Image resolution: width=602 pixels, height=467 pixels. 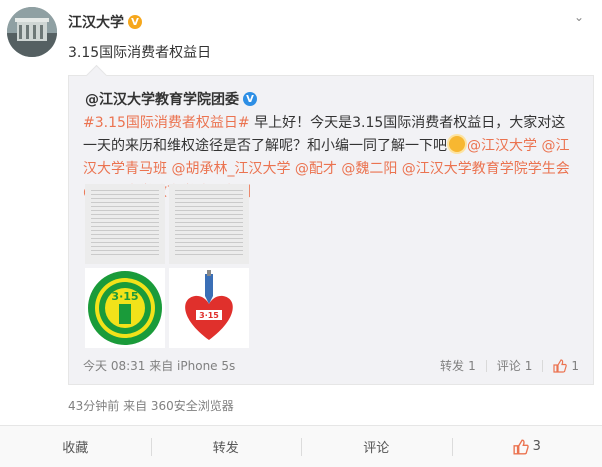 I want to click on post-author-name: 江汉大学, so click(x=96, y=22).